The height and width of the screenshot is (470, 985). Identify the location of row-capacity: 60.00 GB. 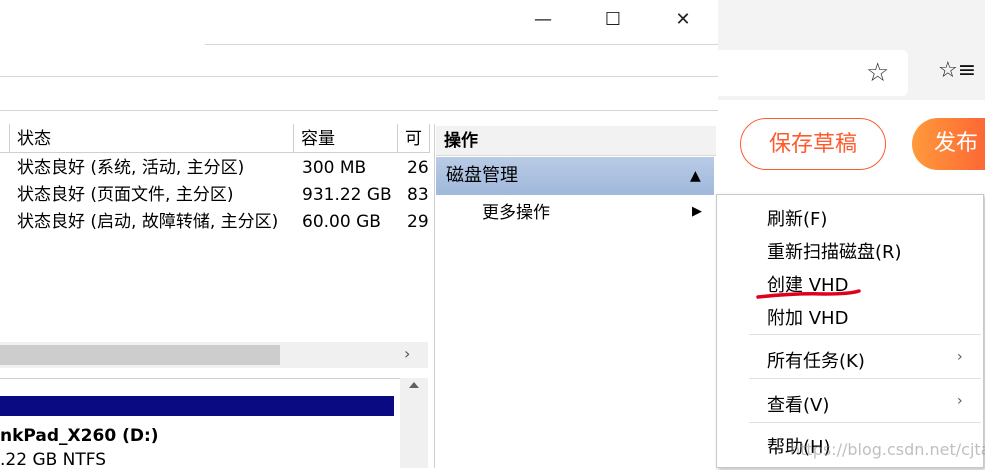
(341, 222).